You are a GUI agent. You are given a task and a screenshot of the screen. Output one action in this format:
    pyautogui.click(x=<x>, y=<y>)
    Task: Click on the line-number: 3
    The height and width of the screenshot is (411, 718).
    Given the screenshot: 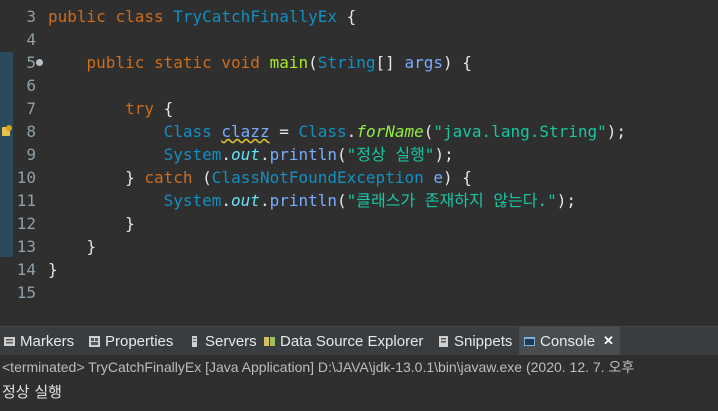 What is the action you would take?
    pyautogui.click(x=31, y=16)
    